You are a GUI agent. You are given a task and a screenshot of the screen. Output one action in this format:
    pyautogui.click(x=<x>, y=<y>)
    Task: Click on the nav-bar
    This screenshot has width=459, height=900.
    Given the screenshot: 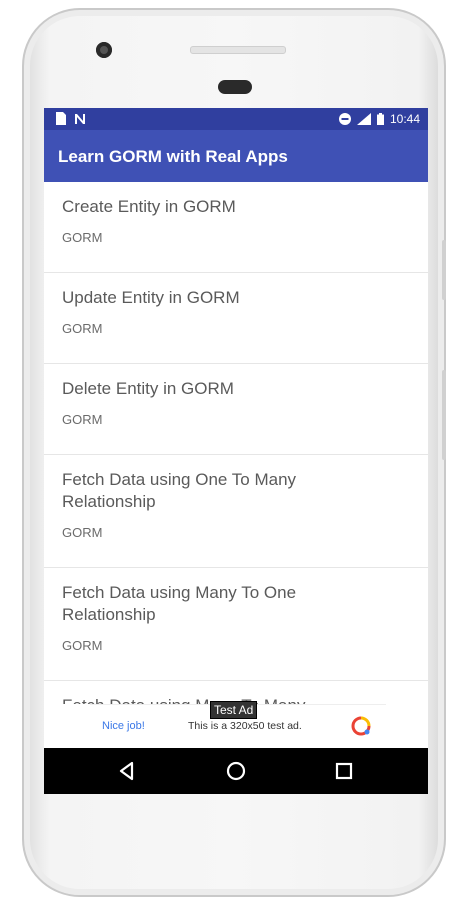 What is the action you would take?
    pyautogui.click(x=236, y=771)
    